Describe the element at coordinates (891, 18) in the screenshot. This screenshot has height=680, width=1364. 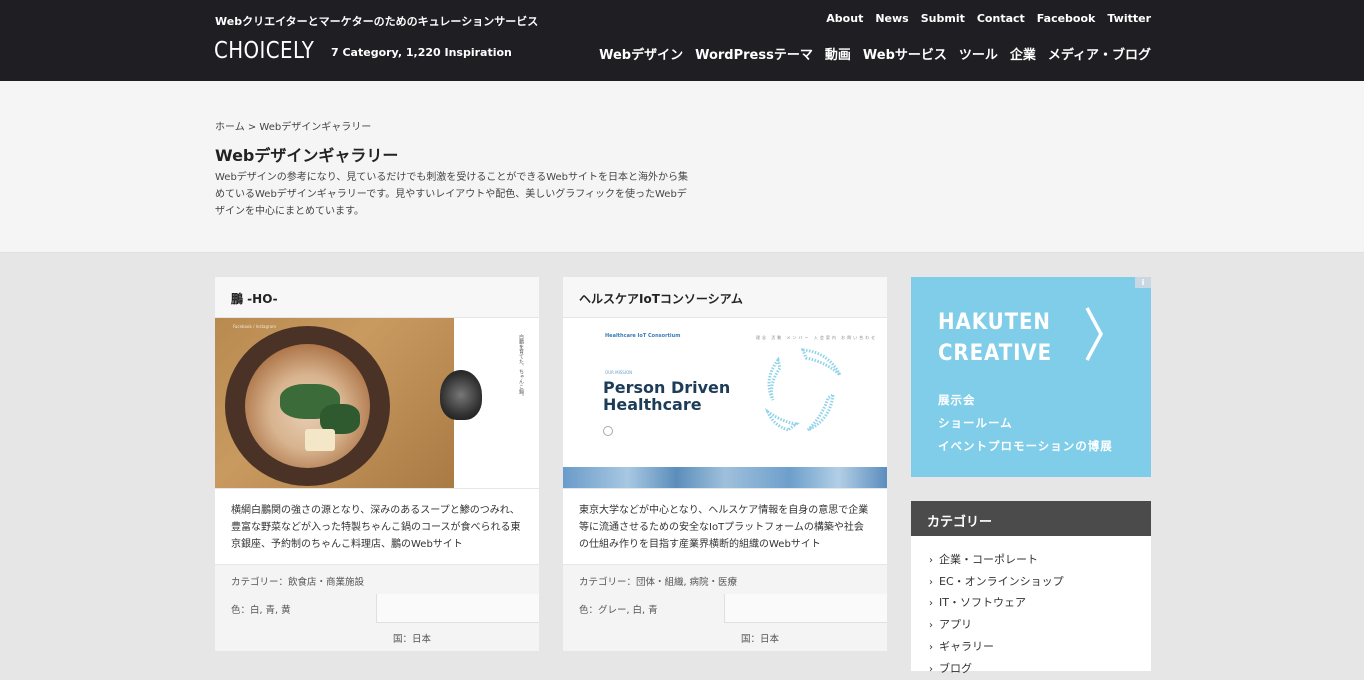
I see `toplink-news: News` at that location.